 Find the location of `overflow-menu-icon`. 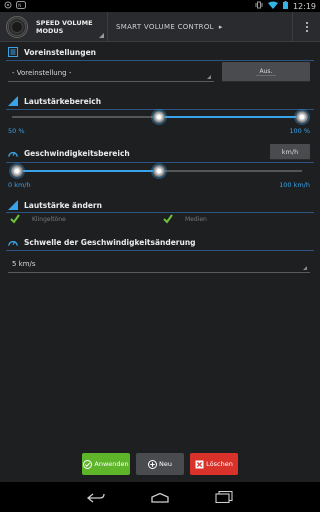

overflow-menu-icon is located at coordinates (306, 27).